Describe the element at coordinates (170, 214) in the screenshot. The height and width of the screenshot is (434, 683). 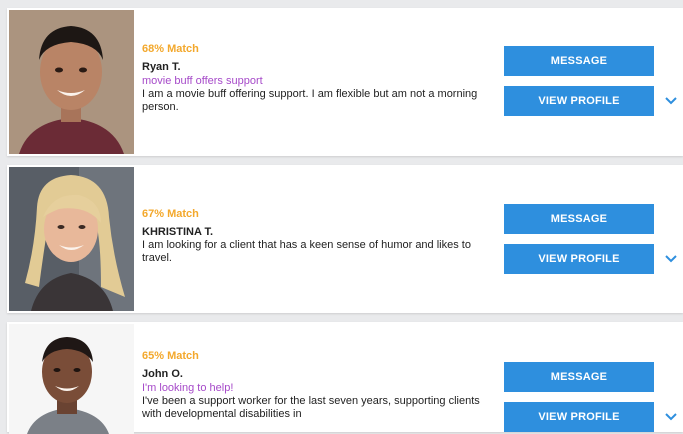
I see `match-percentage: 67% Match` at that location.